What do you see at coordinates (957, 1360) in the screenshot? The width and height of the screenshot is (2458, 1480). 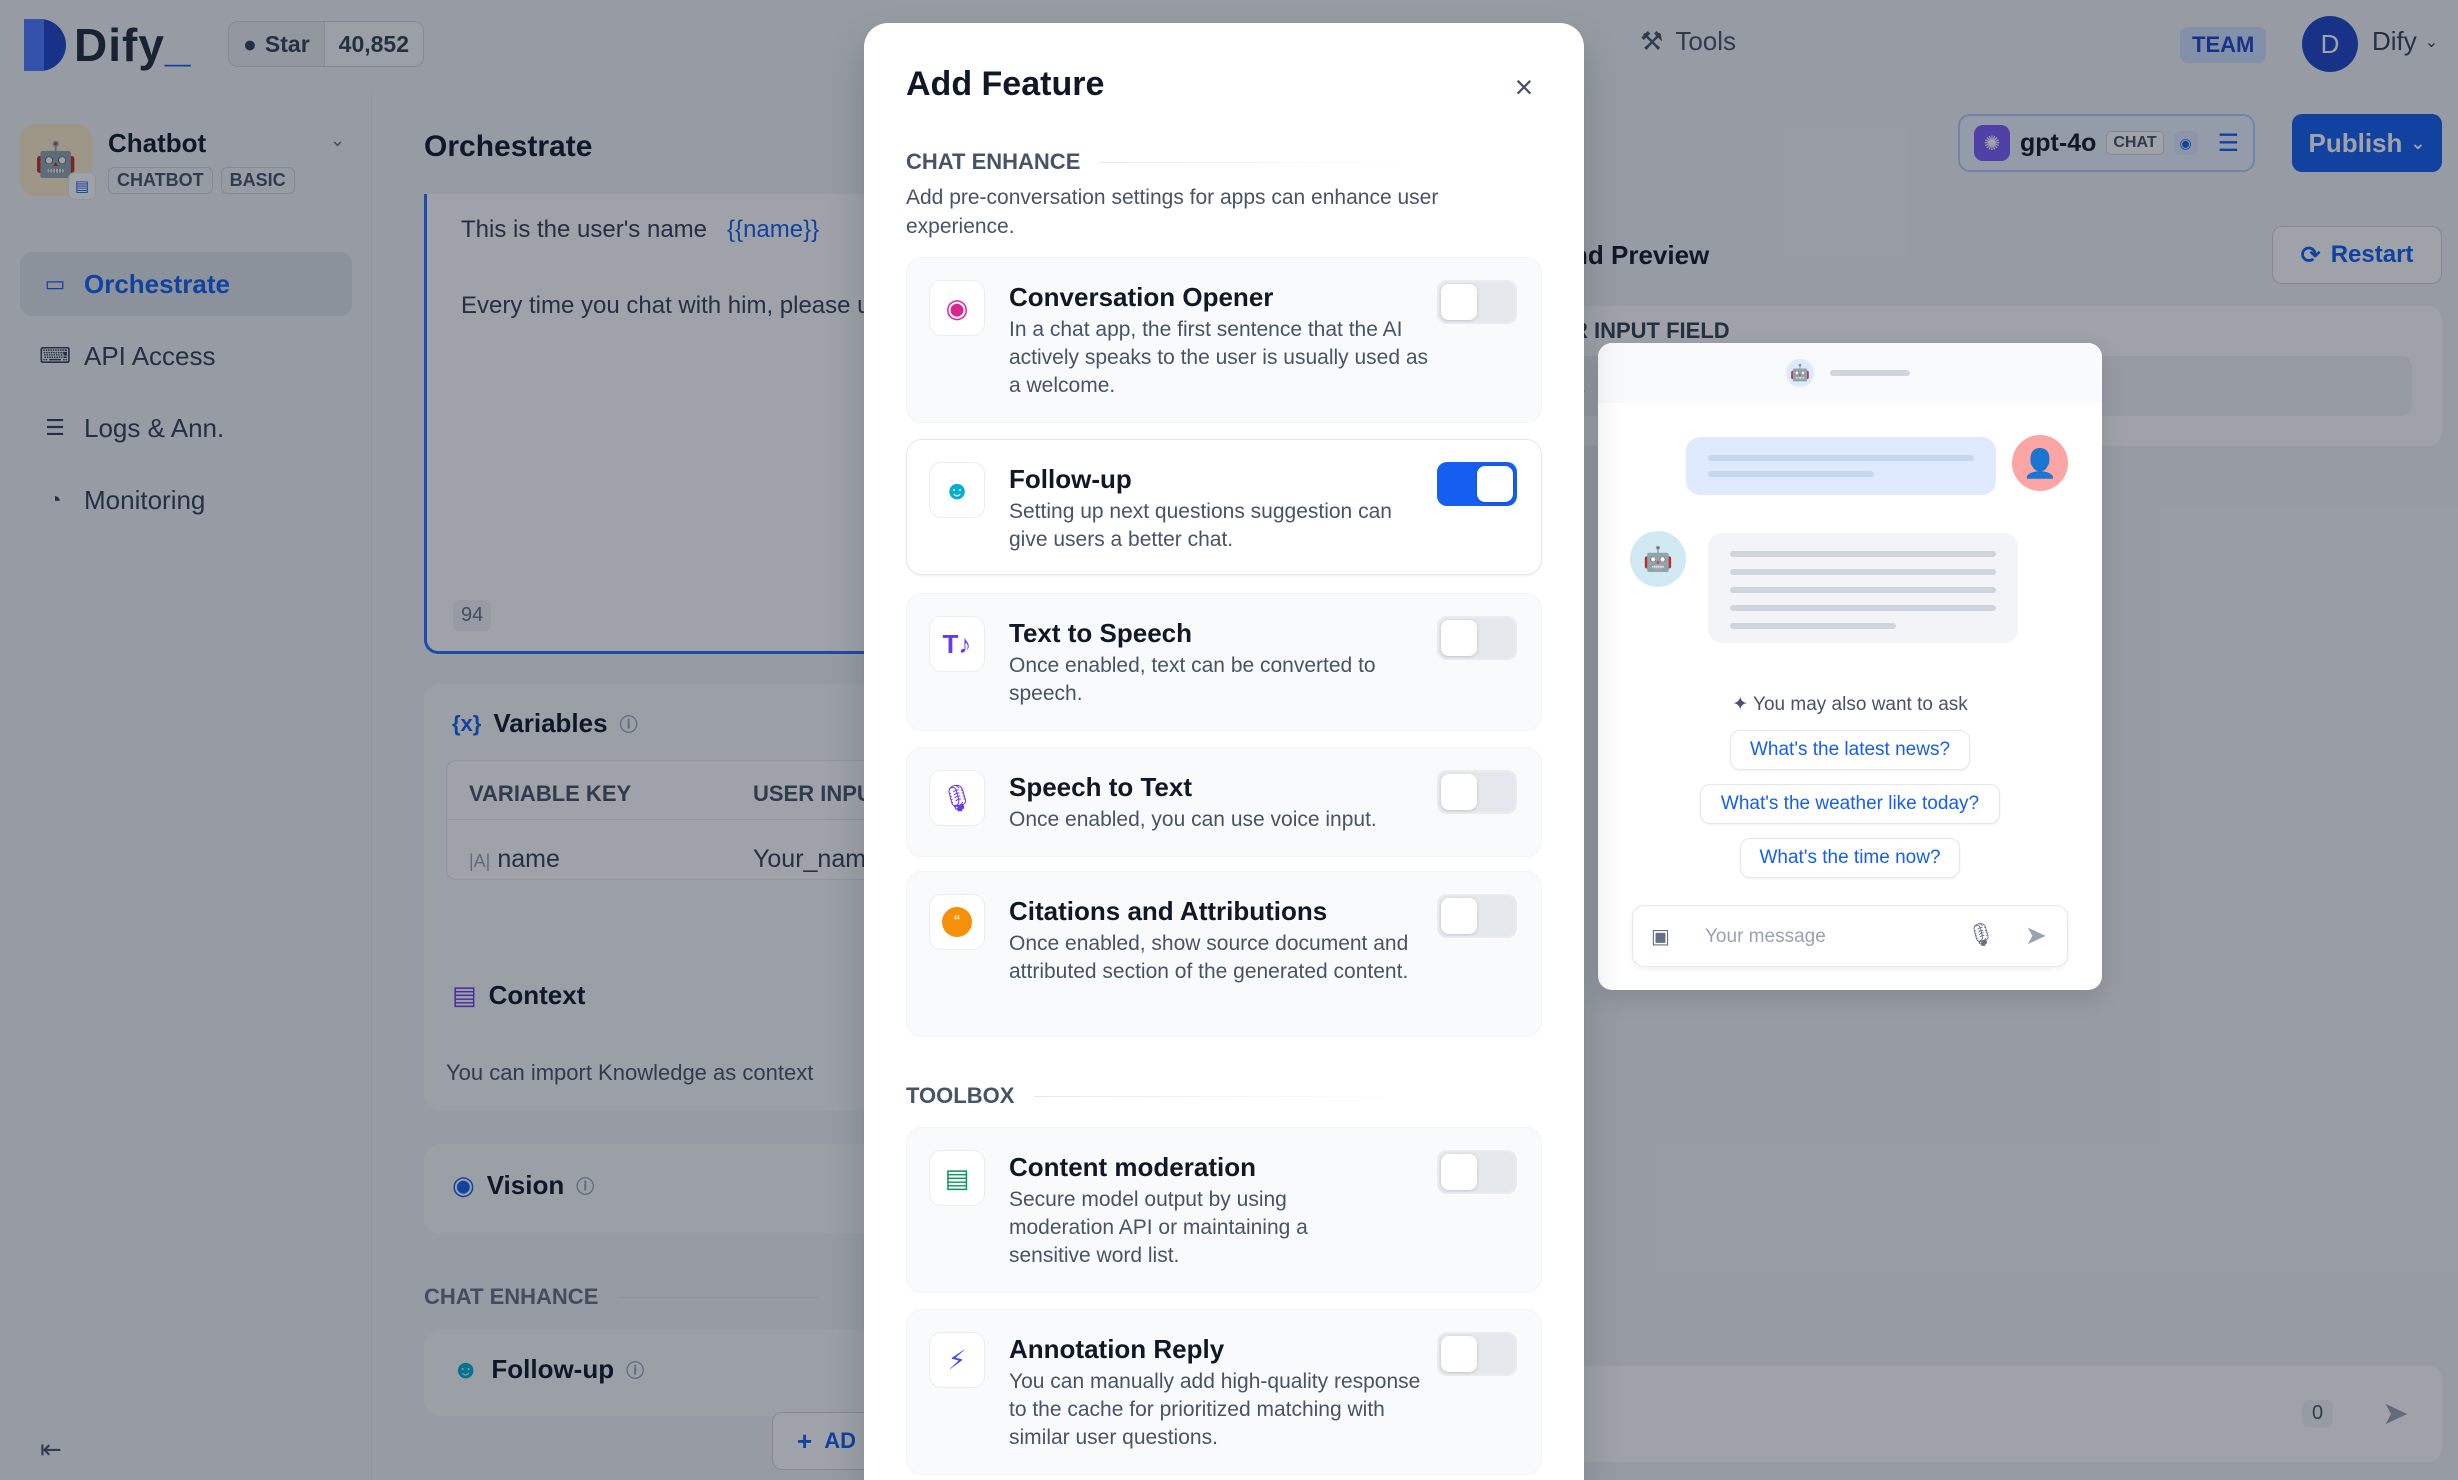 I see `lightning-chat-icon: ⚡` at bounding box center [957, 1360].